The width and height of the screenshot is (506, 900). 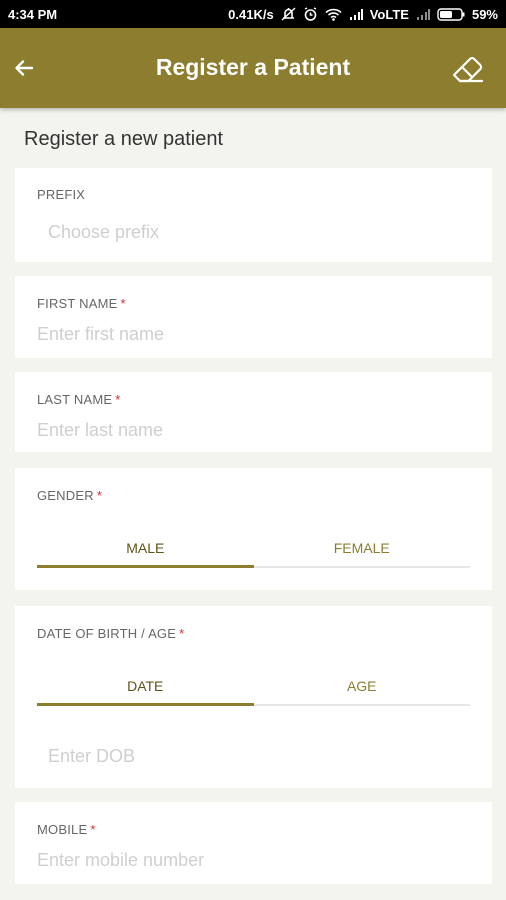 What do you see at coordinates (451, 14) in the screenshot?
I see `battery-icon` at bounding box center [451, 14].